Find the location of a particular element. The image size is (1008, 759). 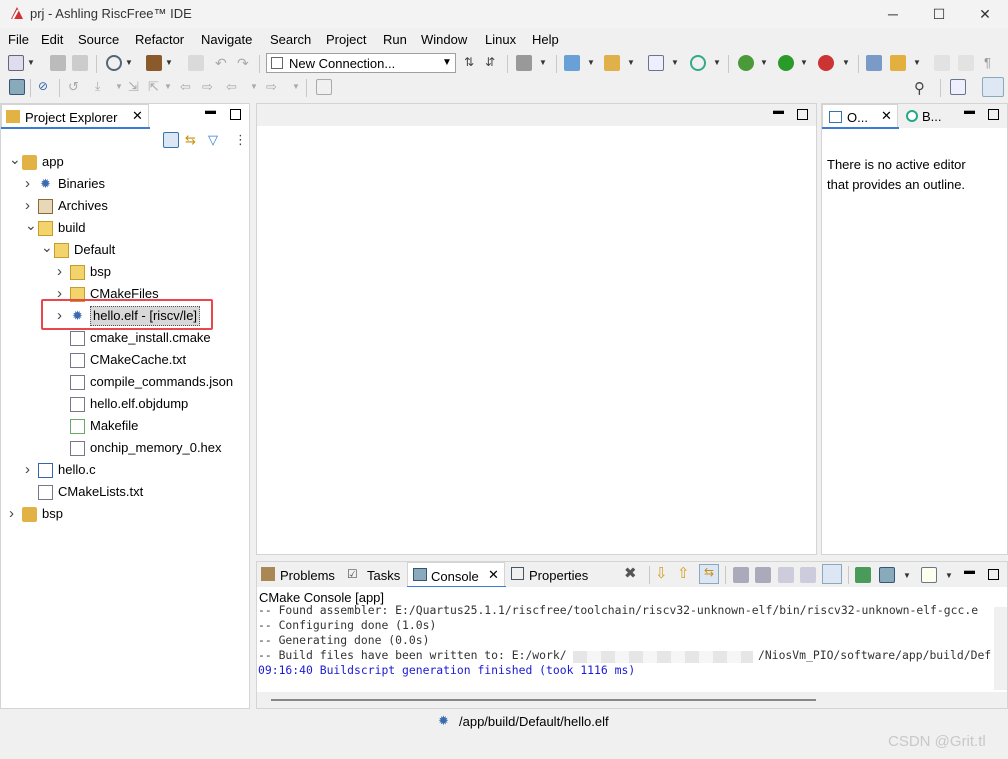

tree-item: compile_commands.json is located at coordinates (125, 382).